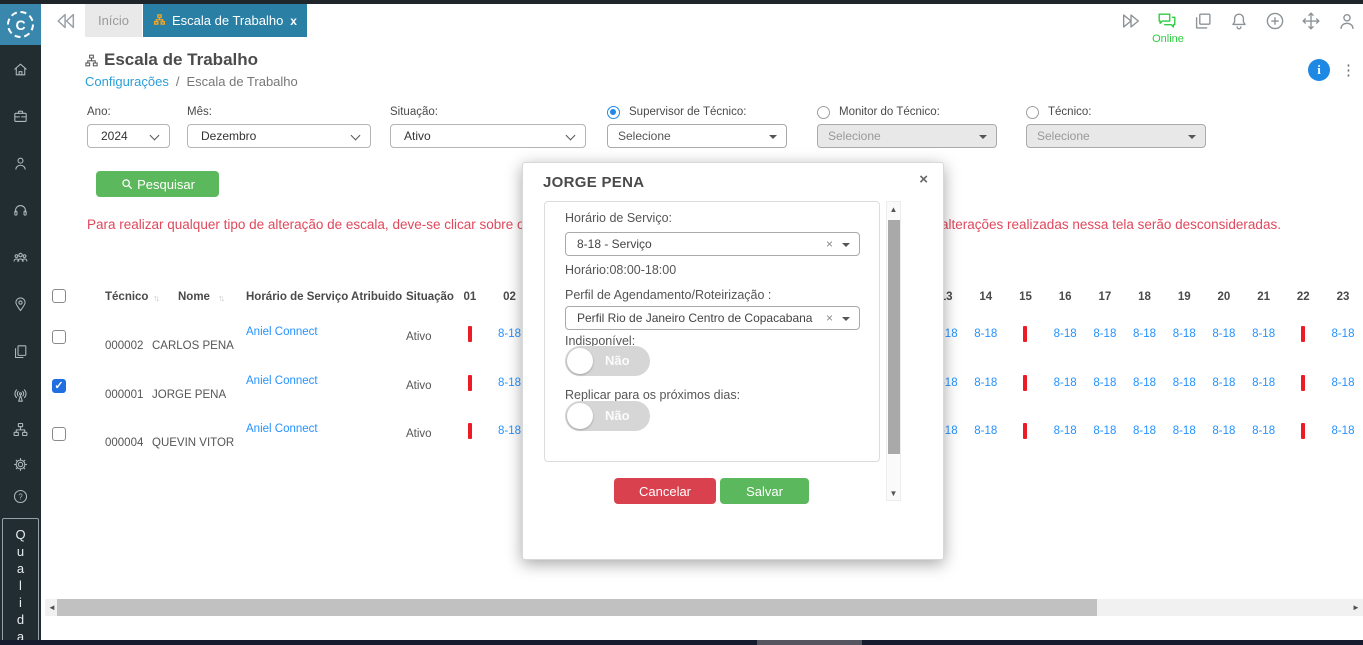 The image size is (1363, 645). I want to click on salvar-button: Salvar, so click(764, 491).